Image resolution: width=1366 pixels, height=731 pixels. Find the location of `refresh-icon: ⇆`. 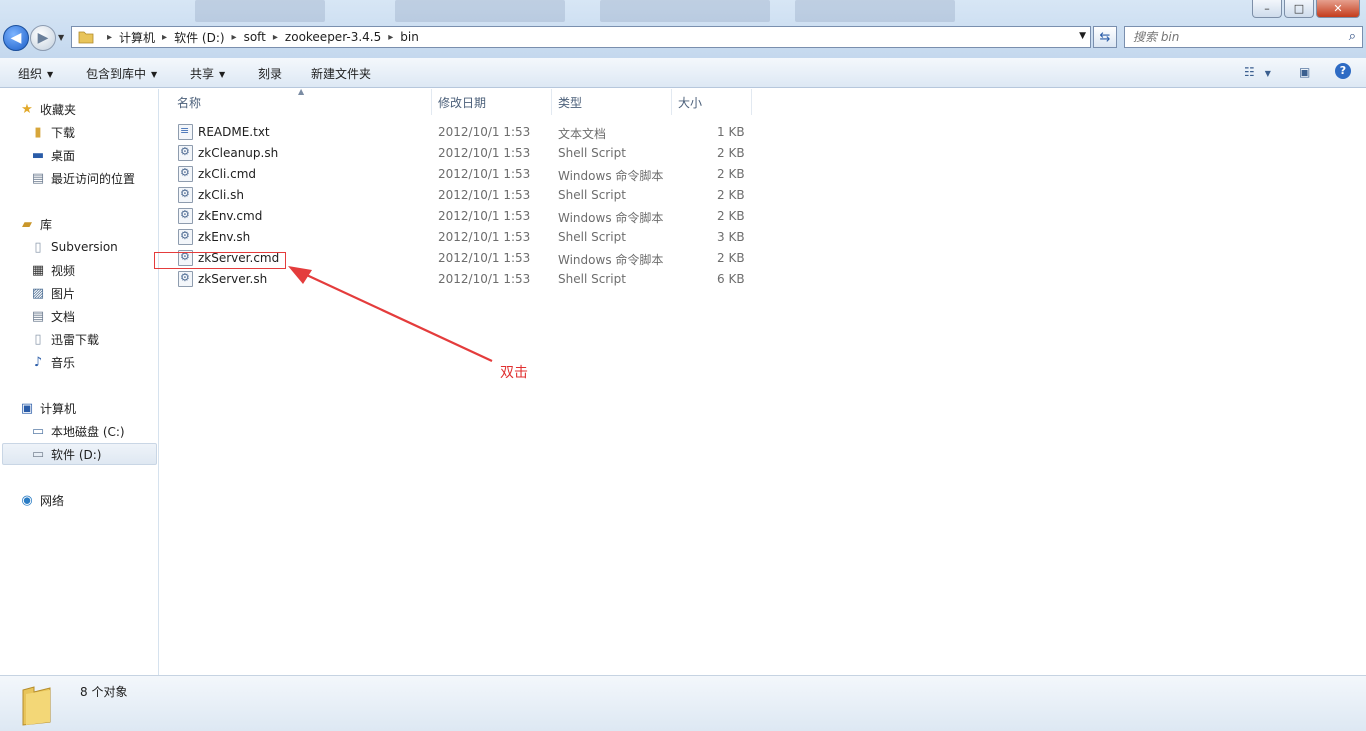

refresh-icon: ⇆ is located at coordinates (1105, 37).